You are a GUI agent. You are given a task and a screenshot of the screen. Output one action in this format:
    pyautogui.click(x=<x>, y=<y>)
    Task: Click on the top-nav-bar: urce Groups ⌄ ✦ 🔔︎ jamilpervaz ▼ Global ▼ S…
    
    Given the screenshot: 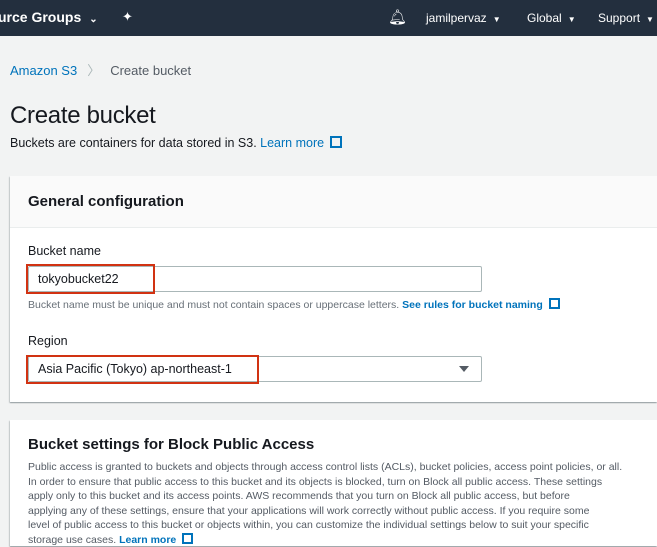 What is the action you would take?
    pyautogui.click(x=328, y=18)
    